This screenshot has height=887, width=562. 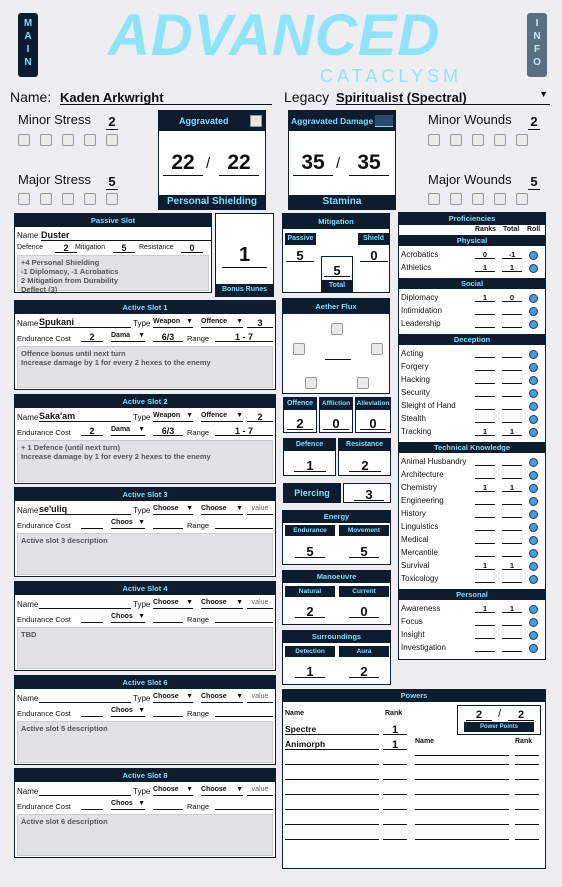 What do you see at coordinates (28, 45) in the screenshot?
I see `main-button: MAIN` at bounding box center [28, 45].